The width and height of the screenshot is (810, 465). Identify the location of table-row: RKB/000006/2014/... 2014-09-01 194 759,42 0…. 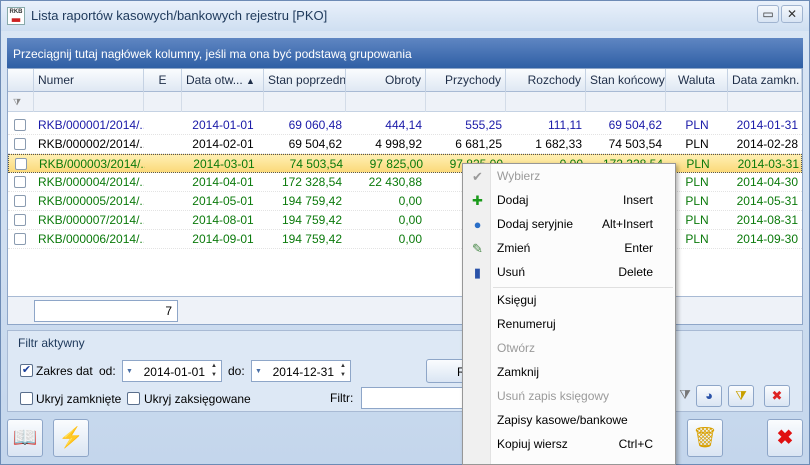
(405, 239).